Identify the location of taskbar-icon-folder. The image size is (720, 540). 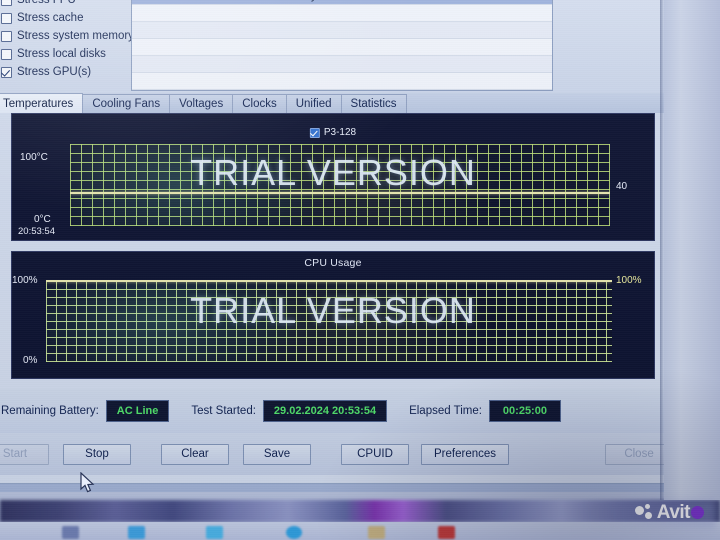
(376, 532).